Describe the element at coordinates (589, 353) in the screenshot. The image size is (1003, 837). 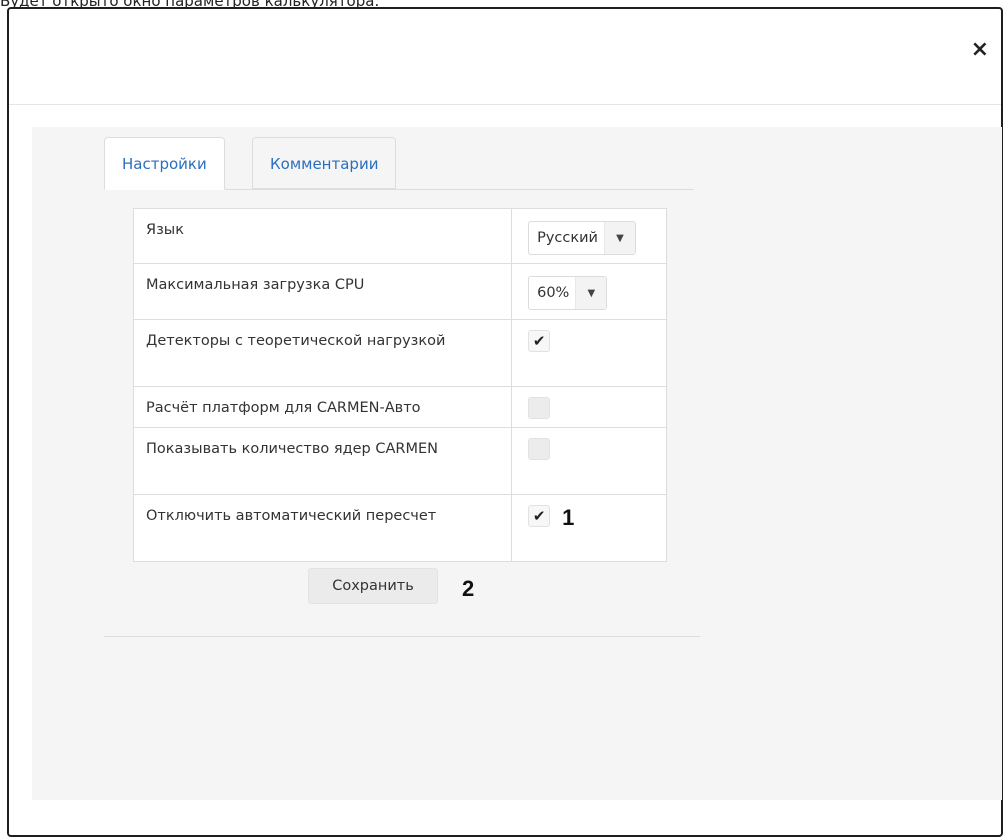
I see `setting-control-theoretical-detectors: ✔` at that location.